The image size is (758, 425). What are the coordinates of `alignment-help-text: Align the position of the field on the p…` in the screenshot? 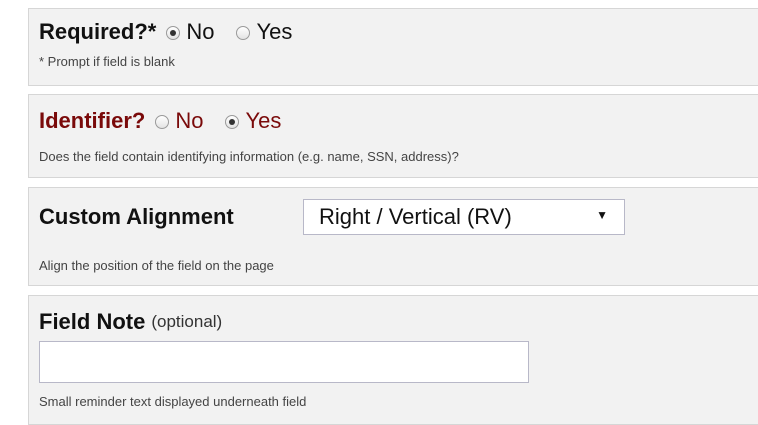 It's located at (156, 265).